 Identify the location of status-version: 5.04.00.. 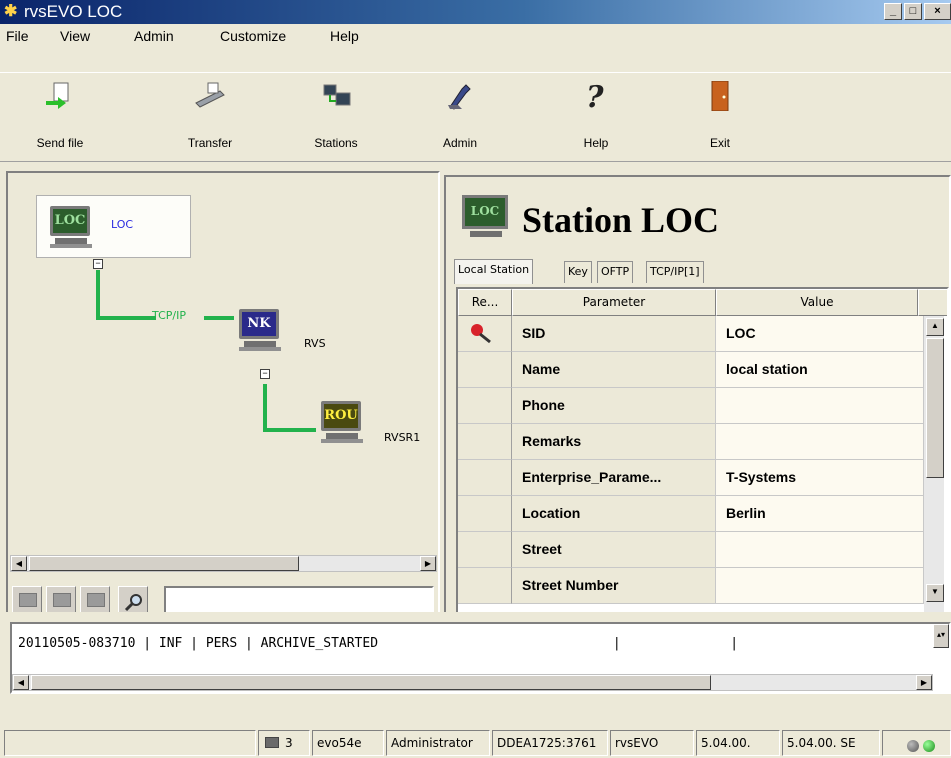
(738, 743).